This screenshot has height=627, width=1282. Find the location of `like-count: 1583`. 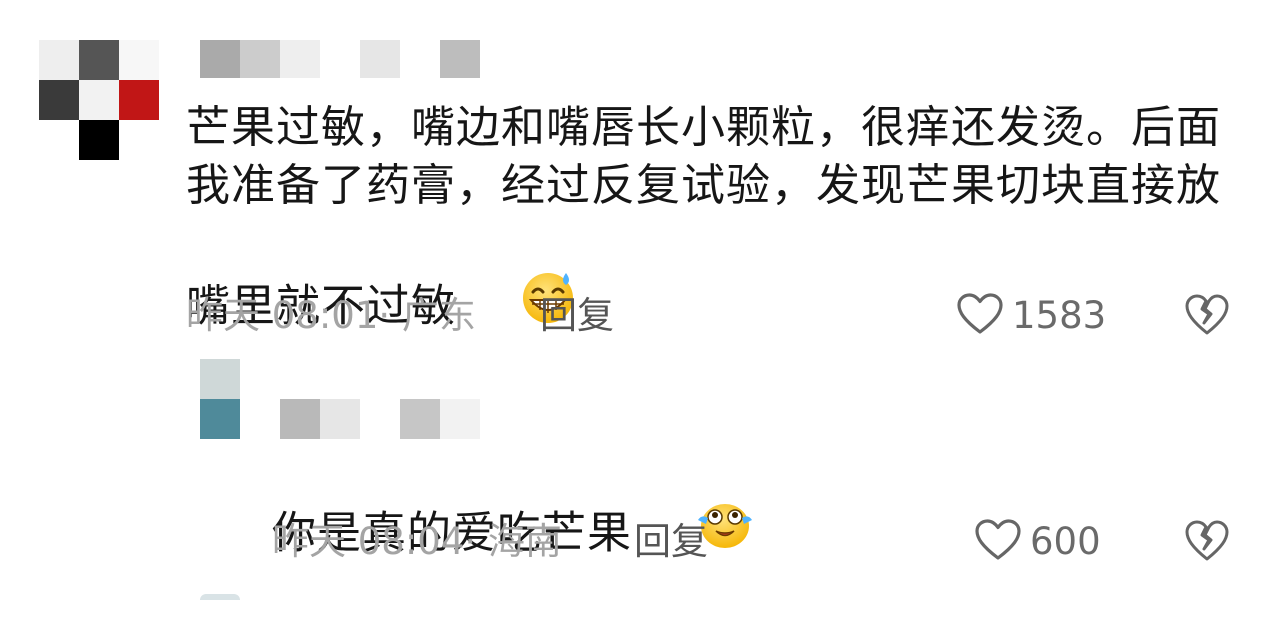

like-count: 1583 is located at coordinates (1059, 315).